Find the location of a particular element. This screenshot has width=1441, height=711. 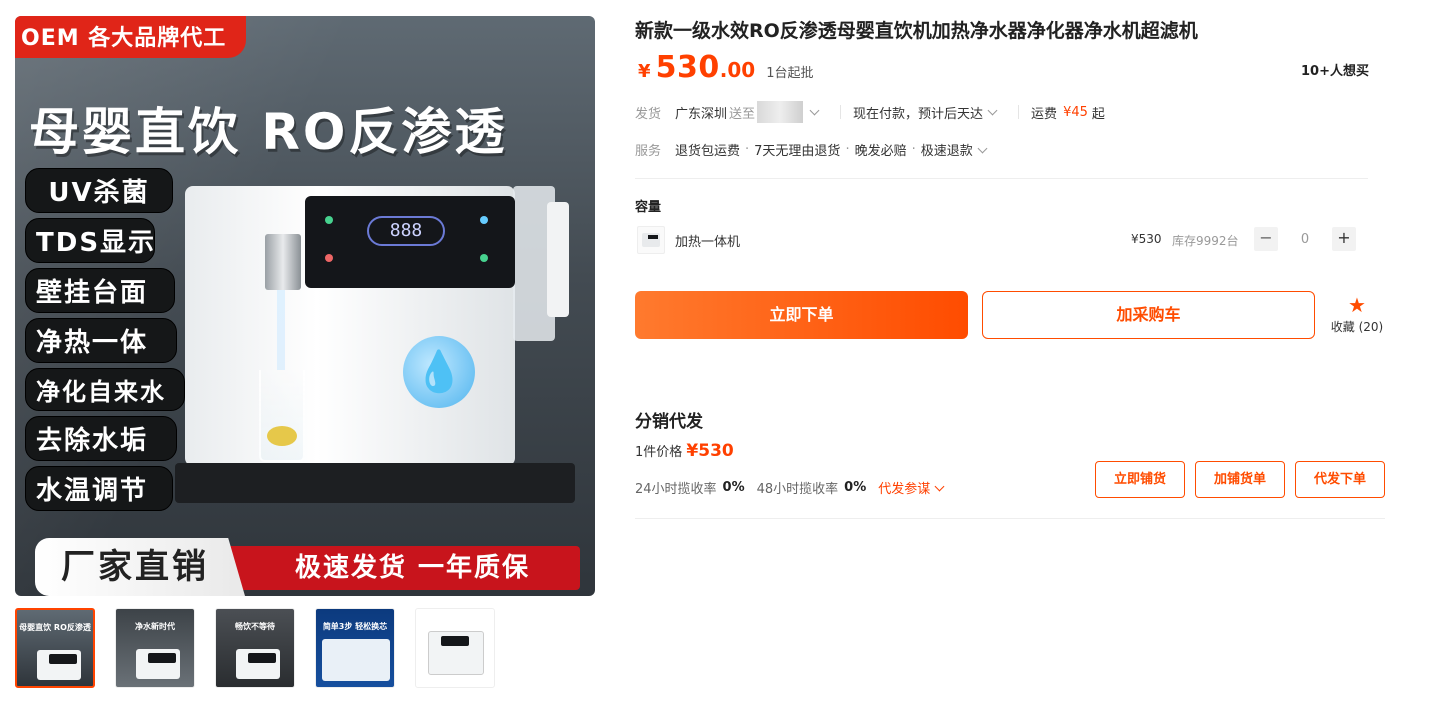

feature-list: UV杀菌 TDS显示 壁挂台面 净热一体 净化自来水 去除水垢 水温调节 is located at coordinates (107, 342).